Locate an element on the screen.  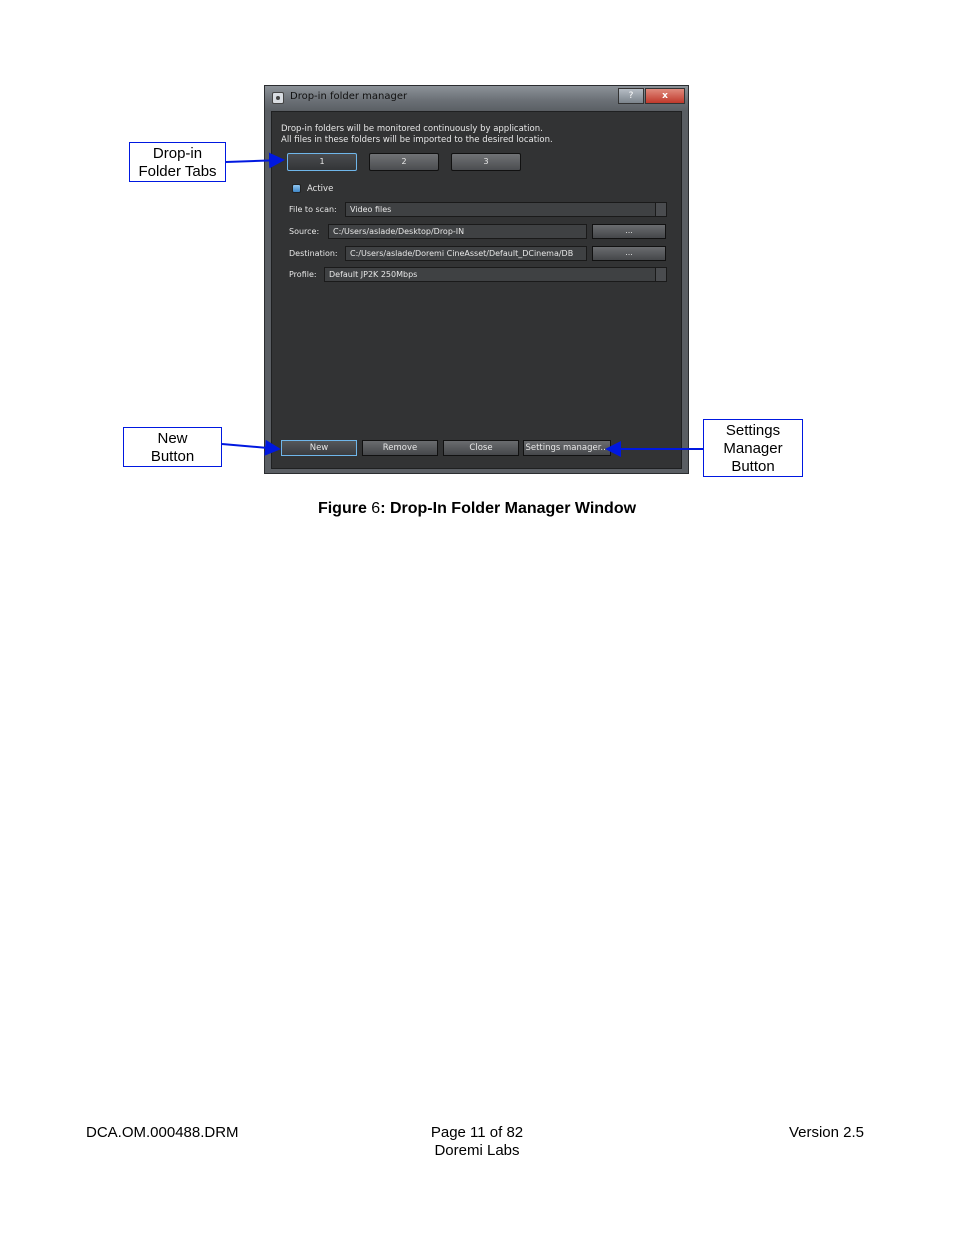
new-button: New is located at coordinates (319, 448).